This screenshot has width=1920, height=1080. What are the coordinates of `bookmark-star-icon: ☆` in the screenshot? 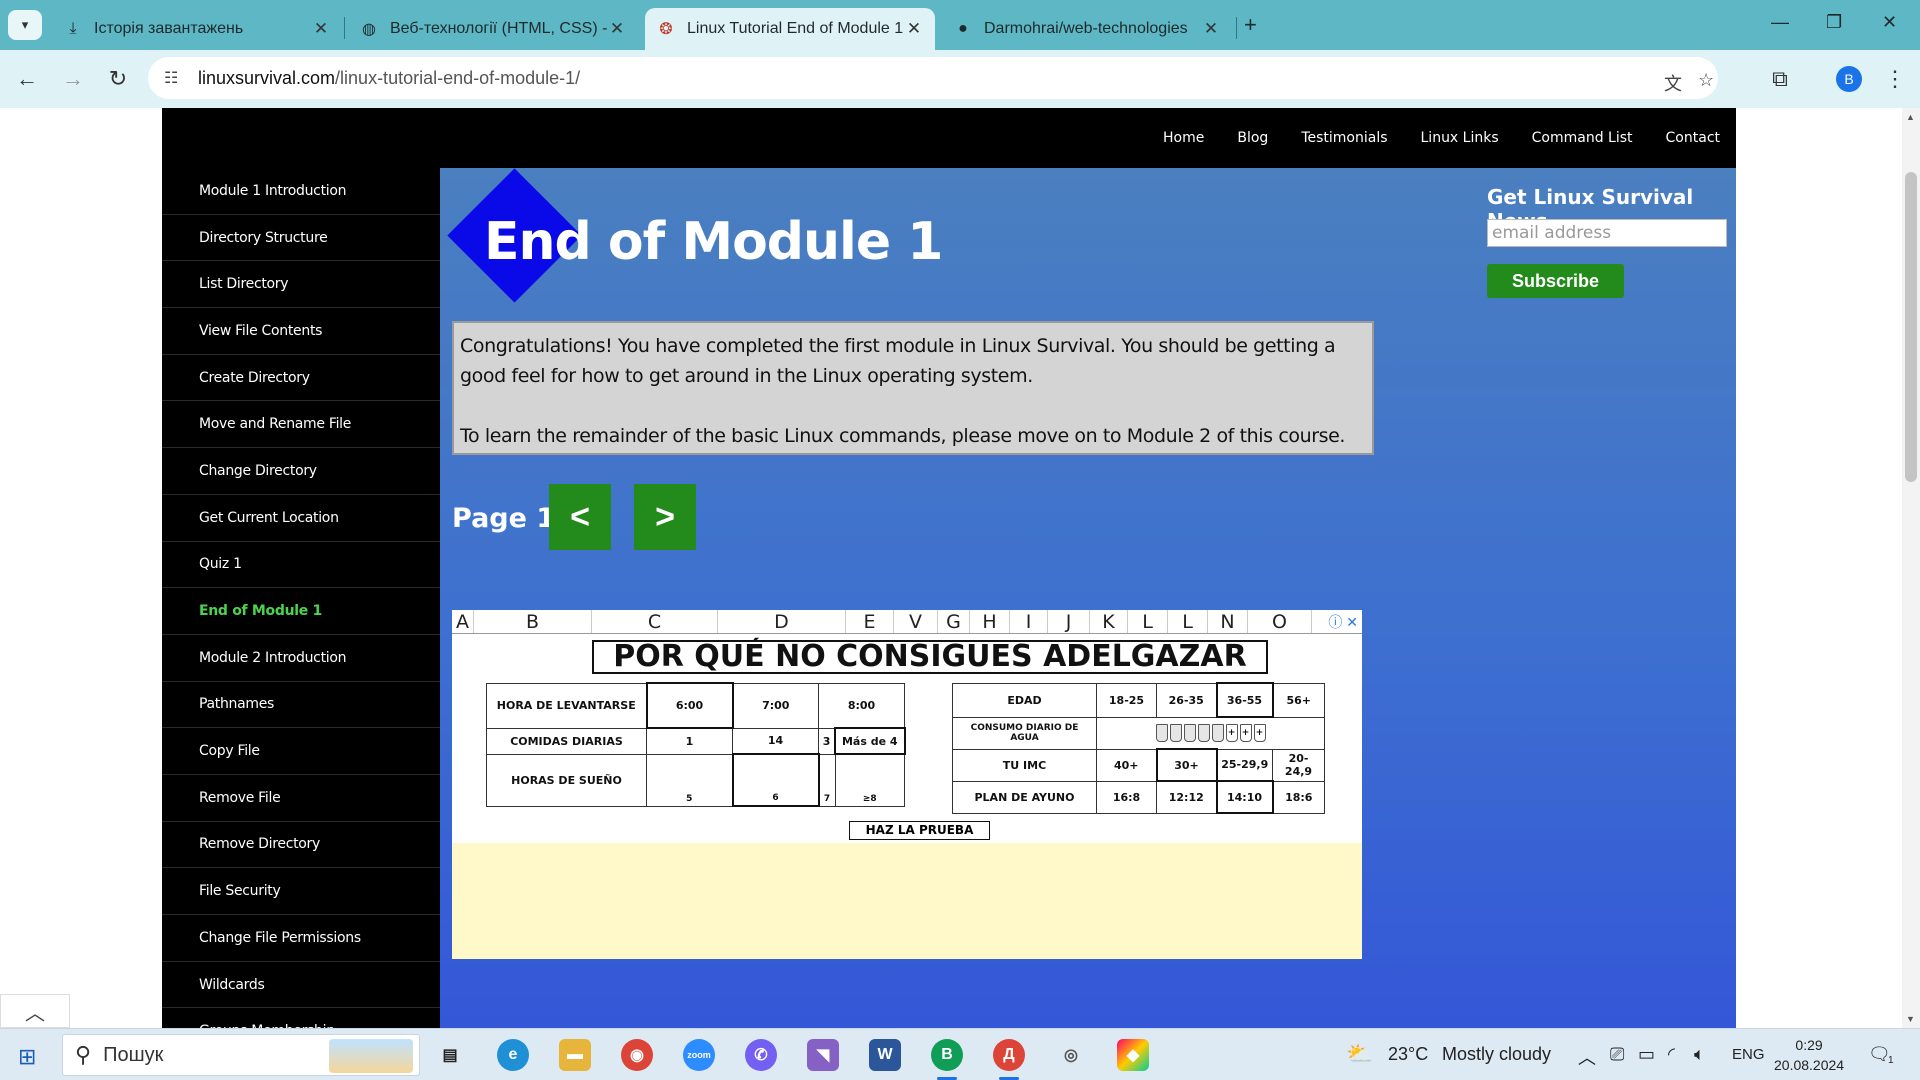 It's located at (1706, 80).